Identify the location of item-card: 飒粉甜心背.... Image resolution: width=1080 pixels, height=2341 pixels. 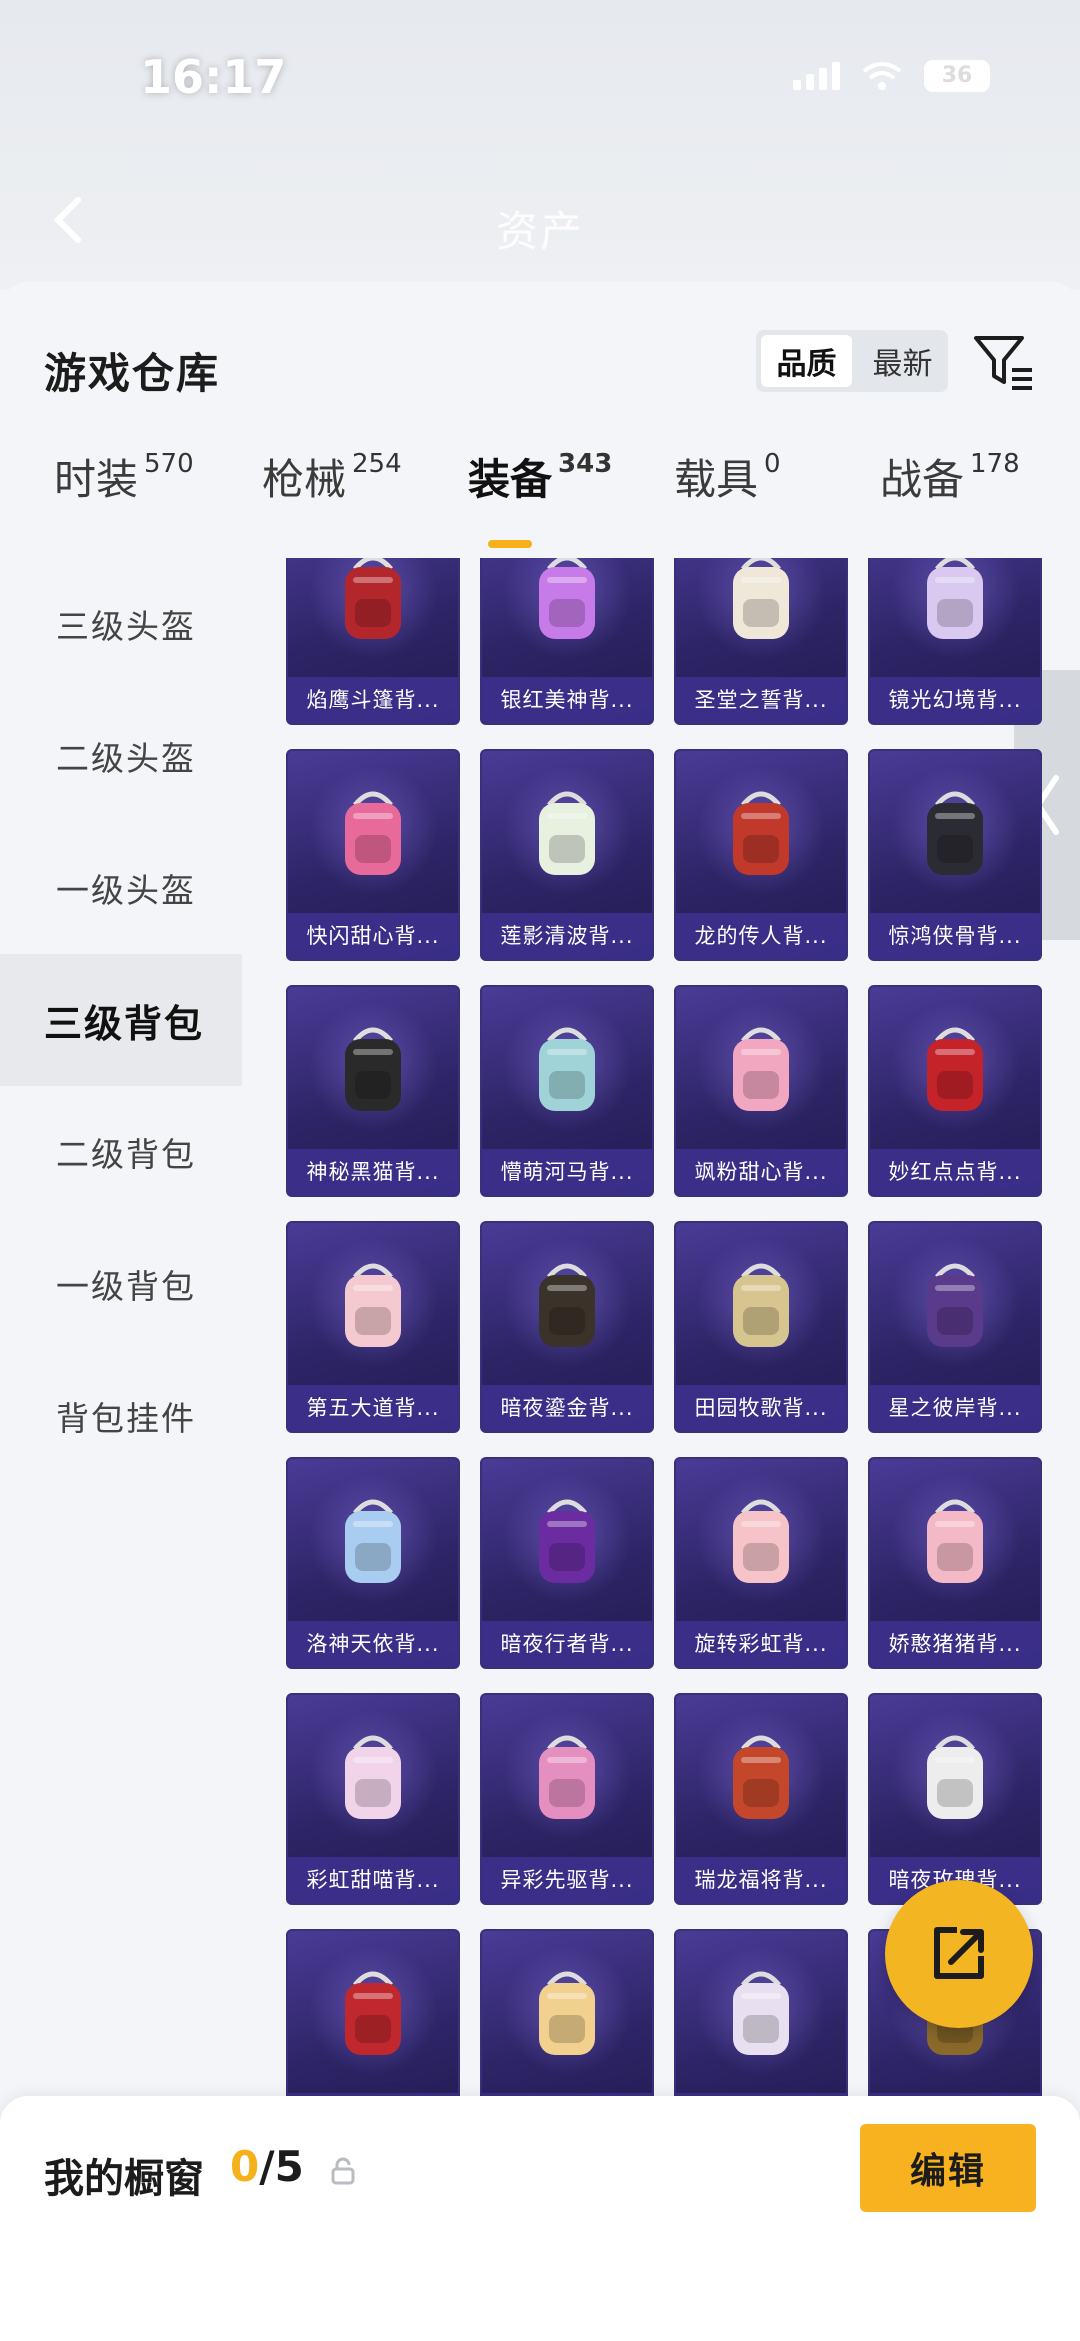
(761, 1091).